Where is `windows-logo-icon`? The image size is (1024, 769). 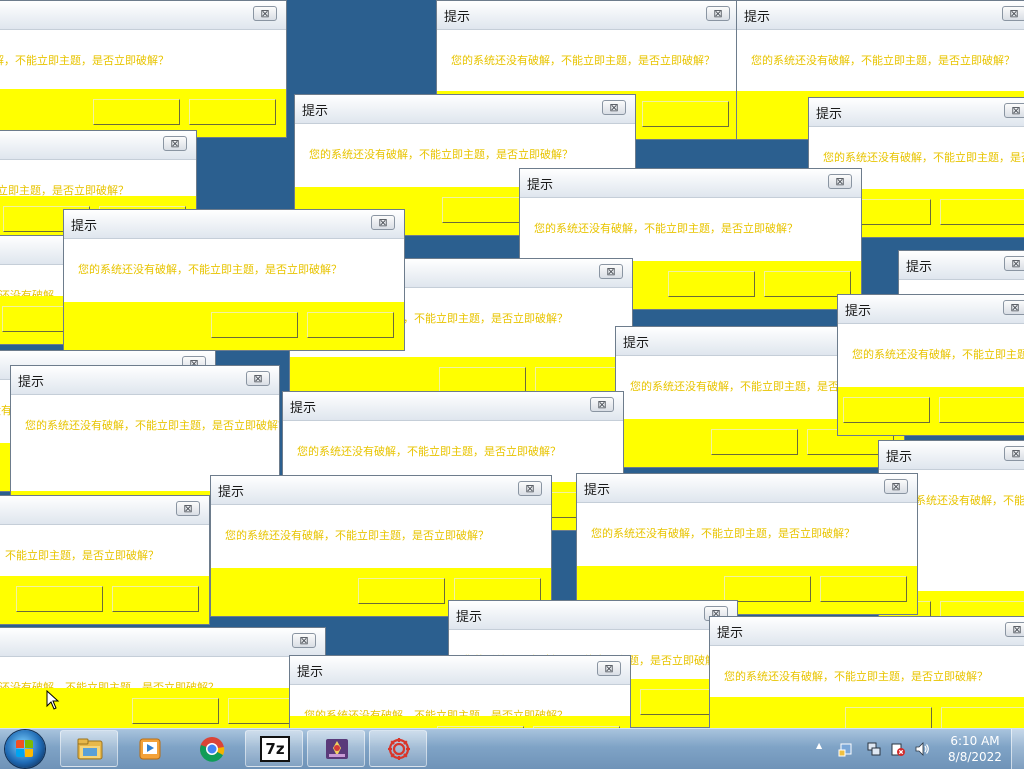
windows-logo-icon is located at coordinates (25, 749).